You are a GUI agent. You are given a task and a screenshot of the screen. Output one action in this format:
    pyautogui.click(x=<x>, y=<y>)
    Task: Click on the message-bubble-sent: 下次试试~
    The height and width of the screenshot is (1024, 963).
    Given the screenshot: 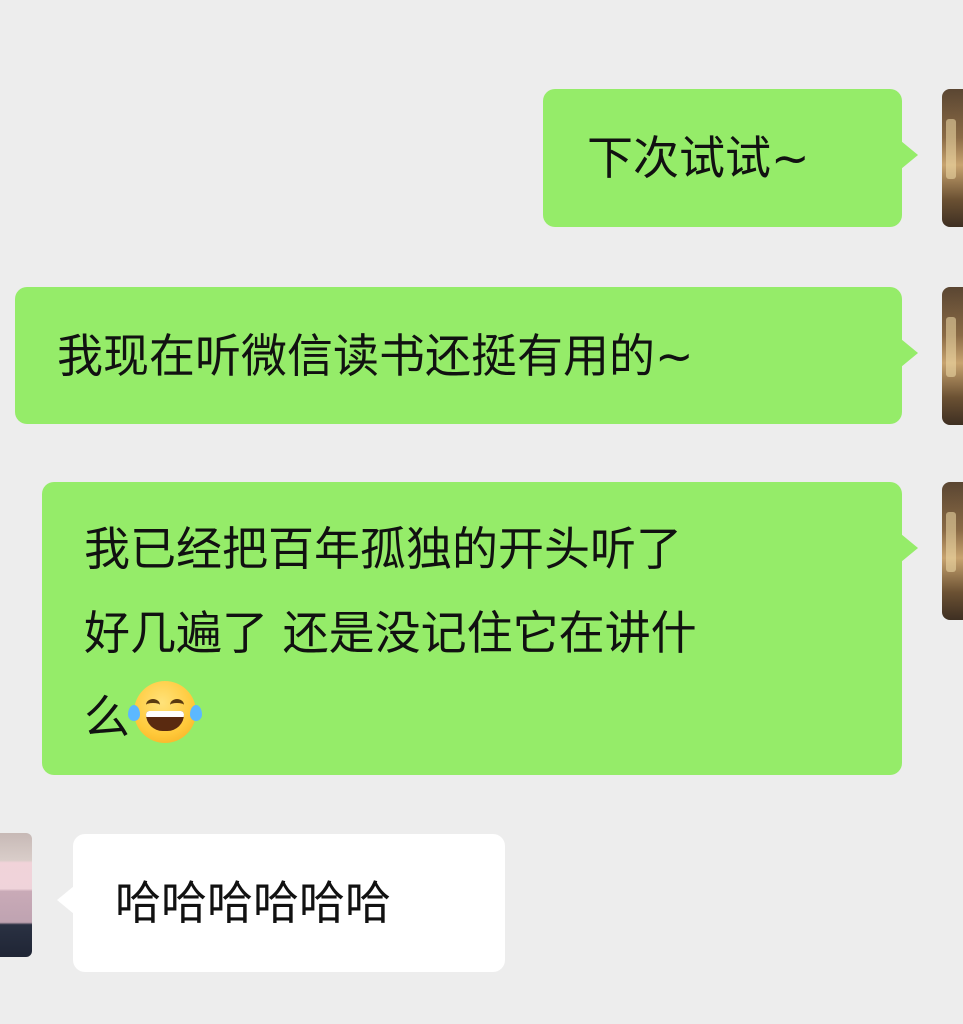 What is the action you would take?
    pyautogui.click(x=730, y=158)
    